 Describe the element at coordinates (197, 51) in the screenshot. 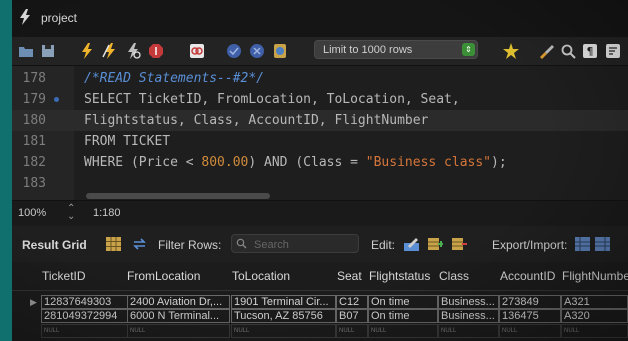

I see `toggle-autocommit-icon` at that location.